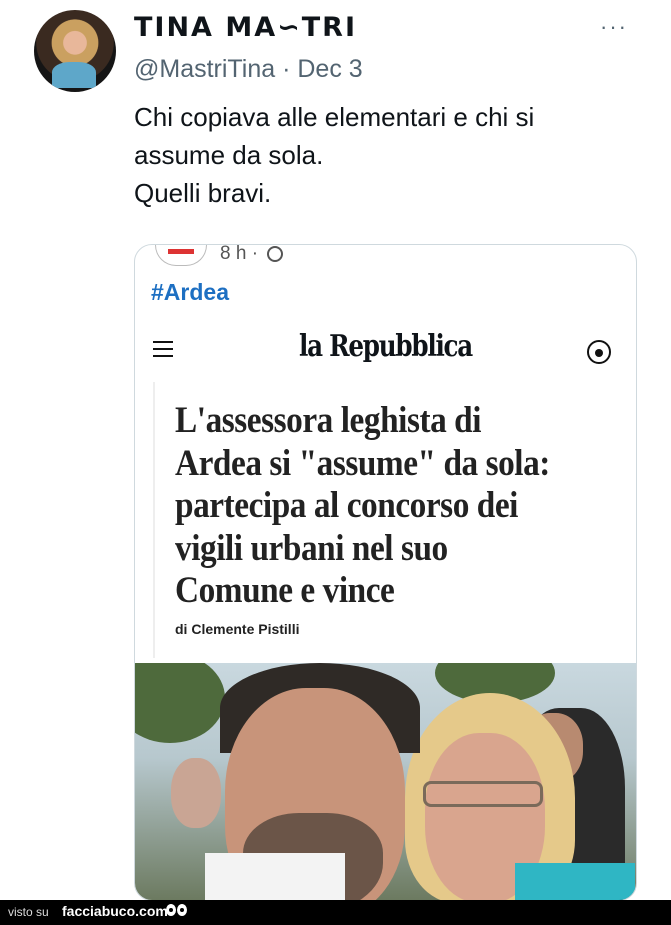 Image resolution: width=671 pixels, height=925 pixels. What do you see at coordinates (245, 27) in the screenshot?
I see `display-name: TINA MA∽TRI` at bounding box center [245, 27].